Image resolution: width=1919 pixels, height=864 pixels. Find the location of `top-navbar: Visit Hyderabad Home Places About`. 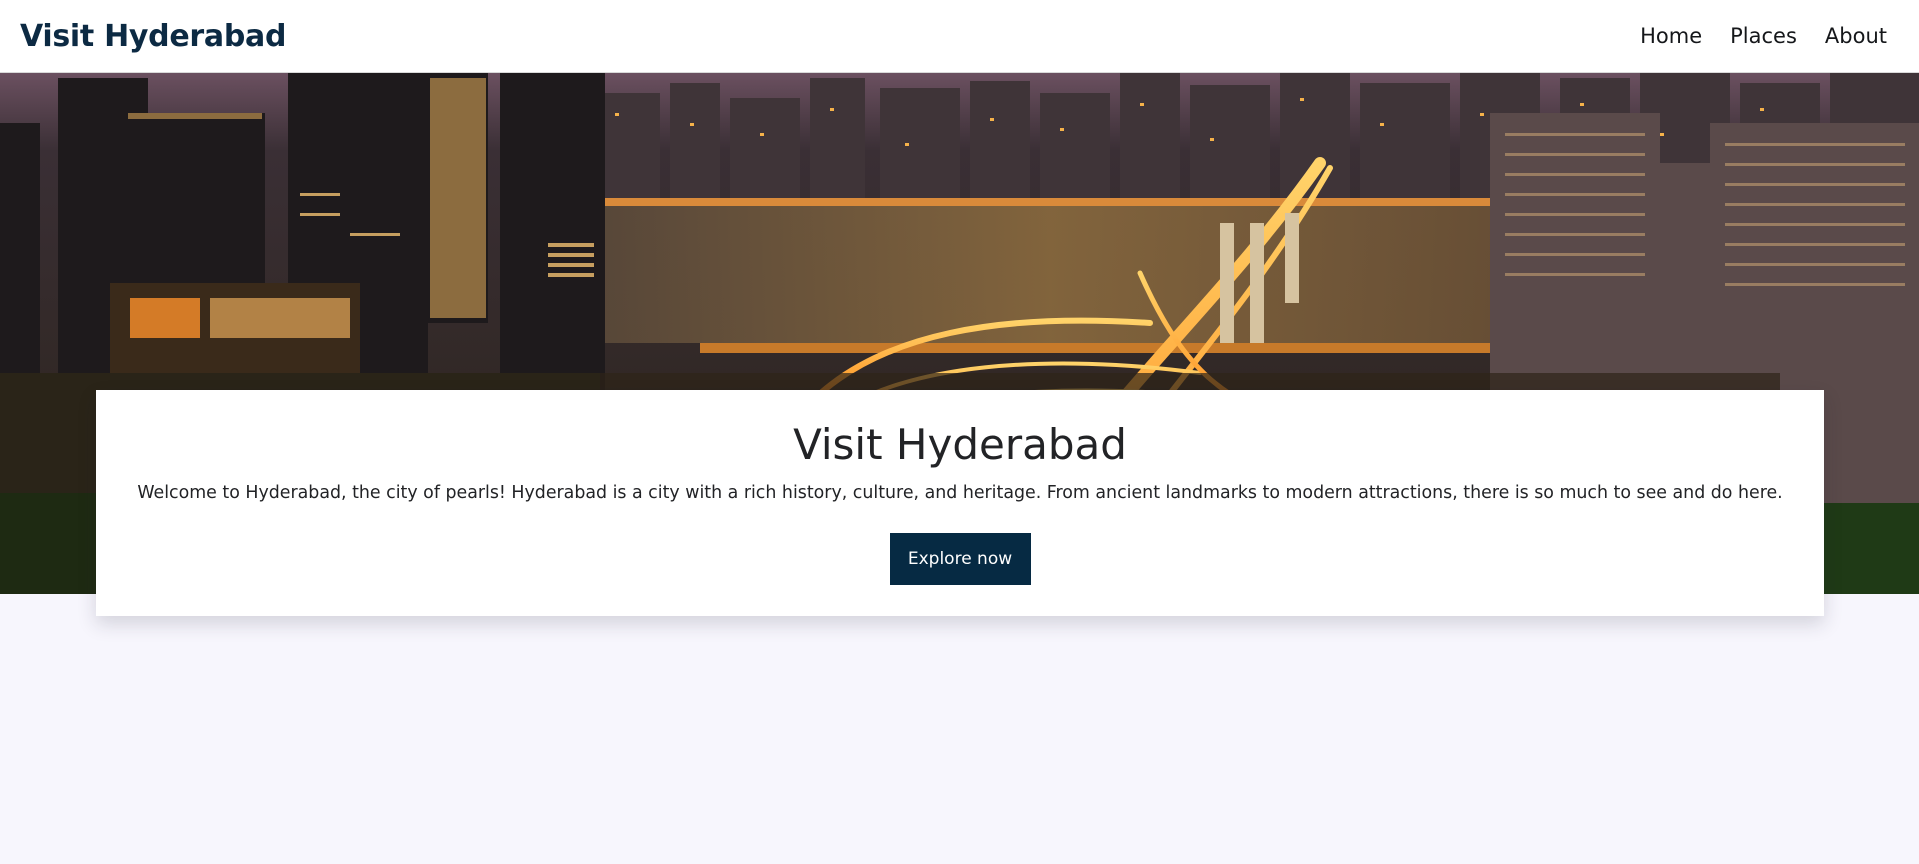

top-navbar: Visit Hyderabad Home Places About is located at coordinates (959, 36).